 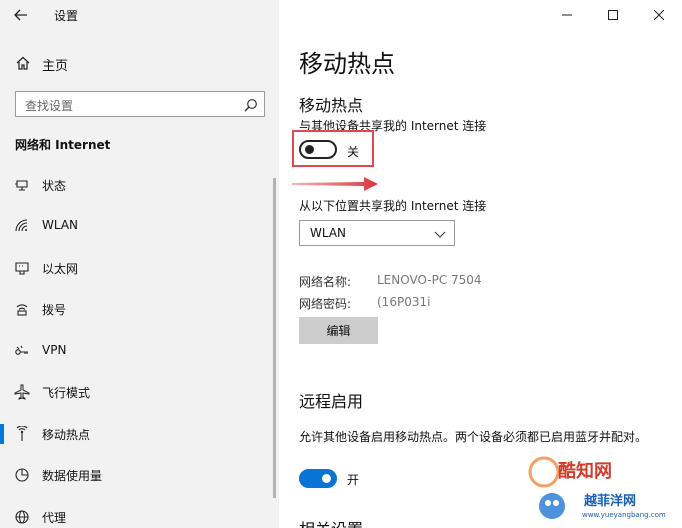 What do you see at coordinates (274, 338) in the screenshot?
I see `sidebar-scrollbar` at bounding box center [274, 338].